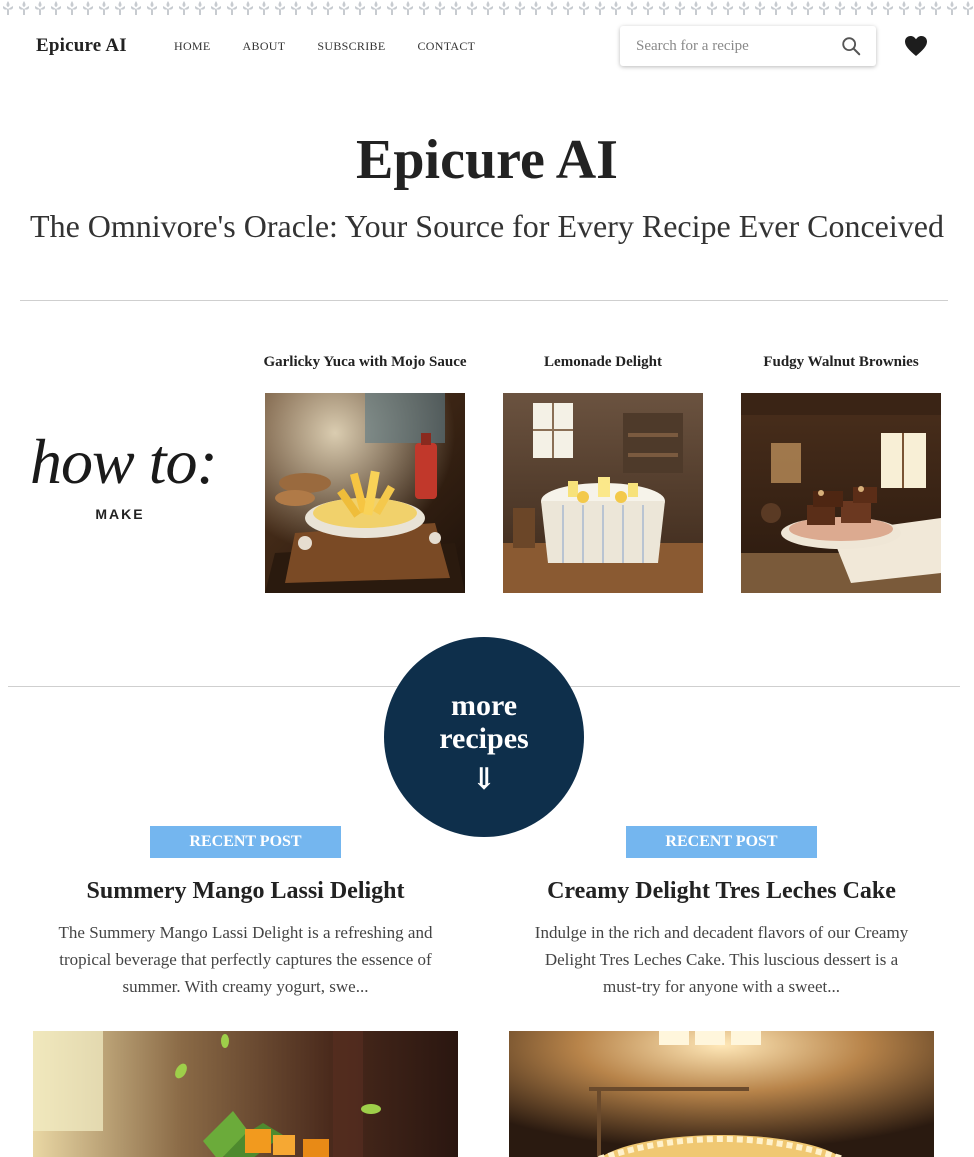 The width and height of the screenshot is (974, 1157). Describe the element at coordinates (841, 365) in the screenshot. I see `featured-recipe-title: Fudgy Walnut Brownies` at that location.